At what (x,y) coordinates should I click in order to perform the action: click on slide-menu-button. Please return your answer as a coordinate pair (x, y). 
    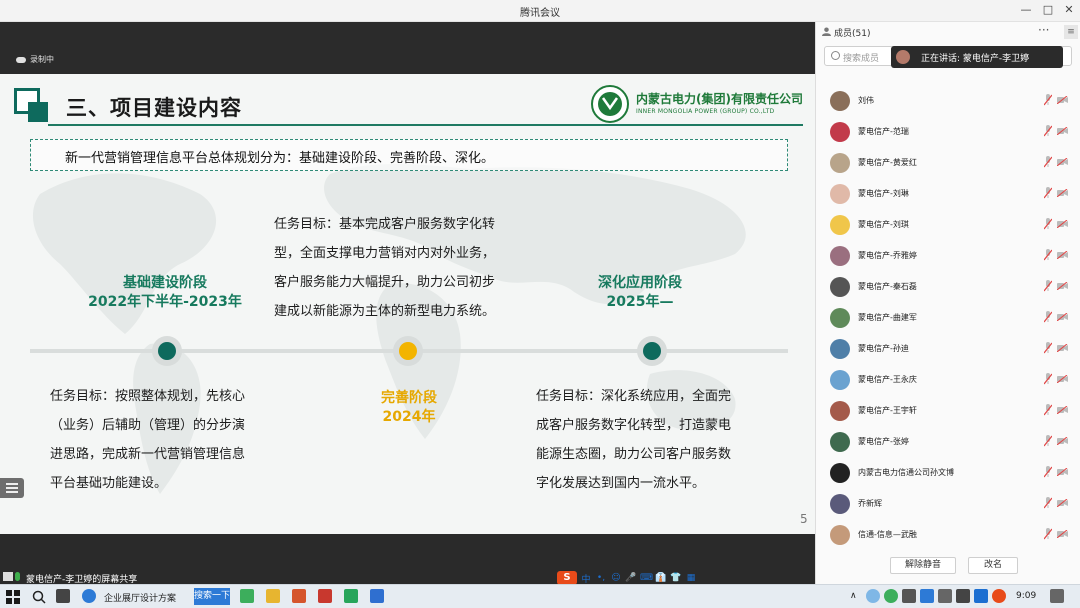
    Looking at the image, I should click on (12, 488).